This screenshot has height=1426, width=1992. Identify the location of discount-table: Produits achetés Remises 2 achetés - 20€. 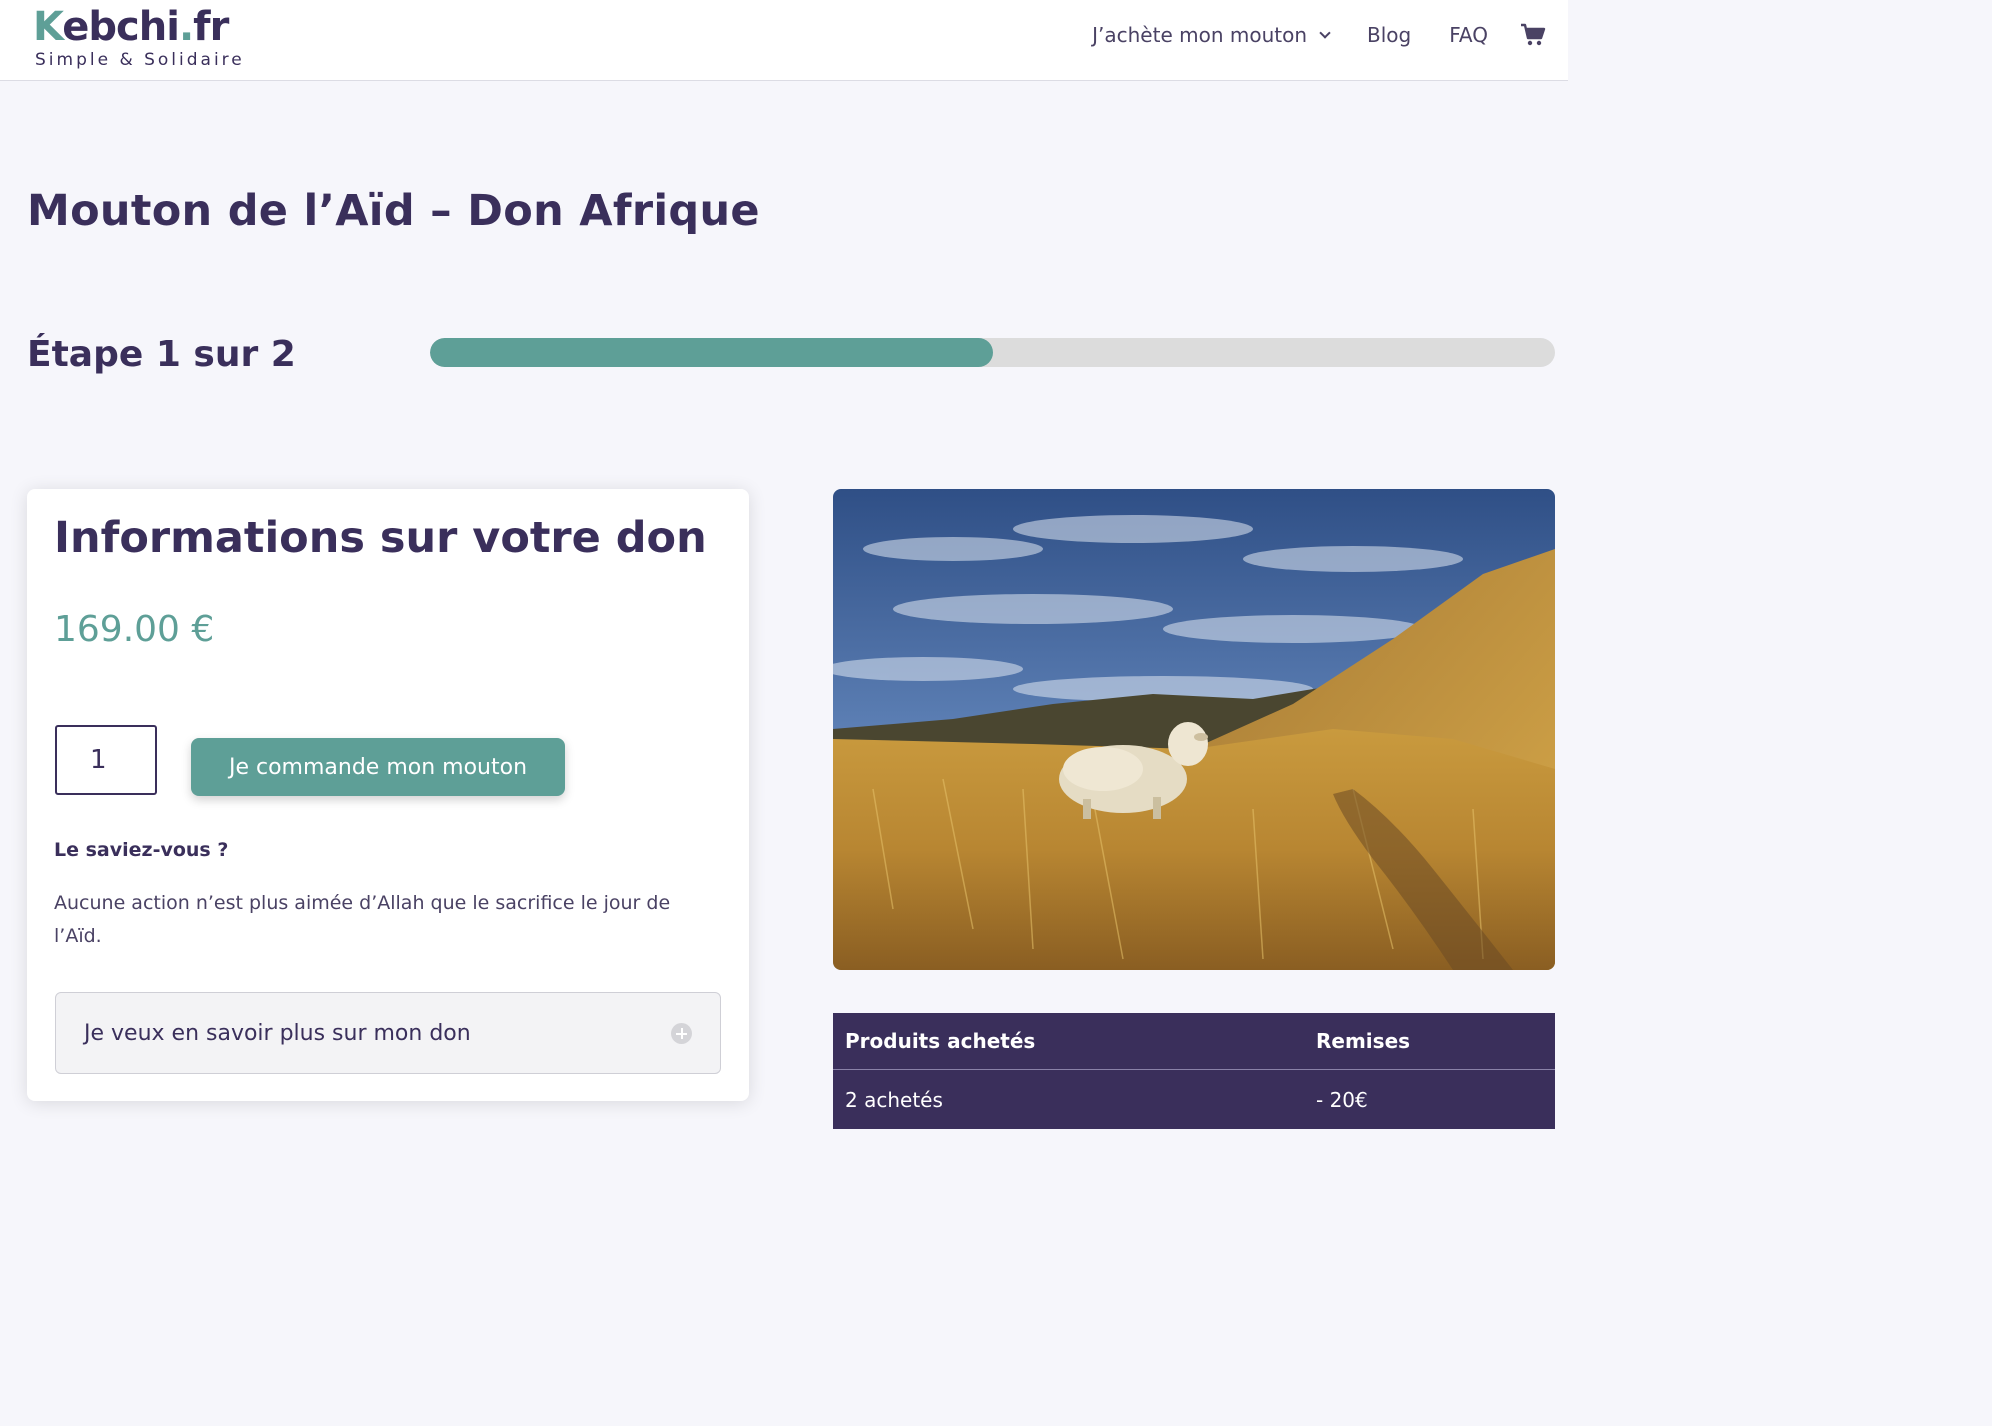
(1194, 1071).